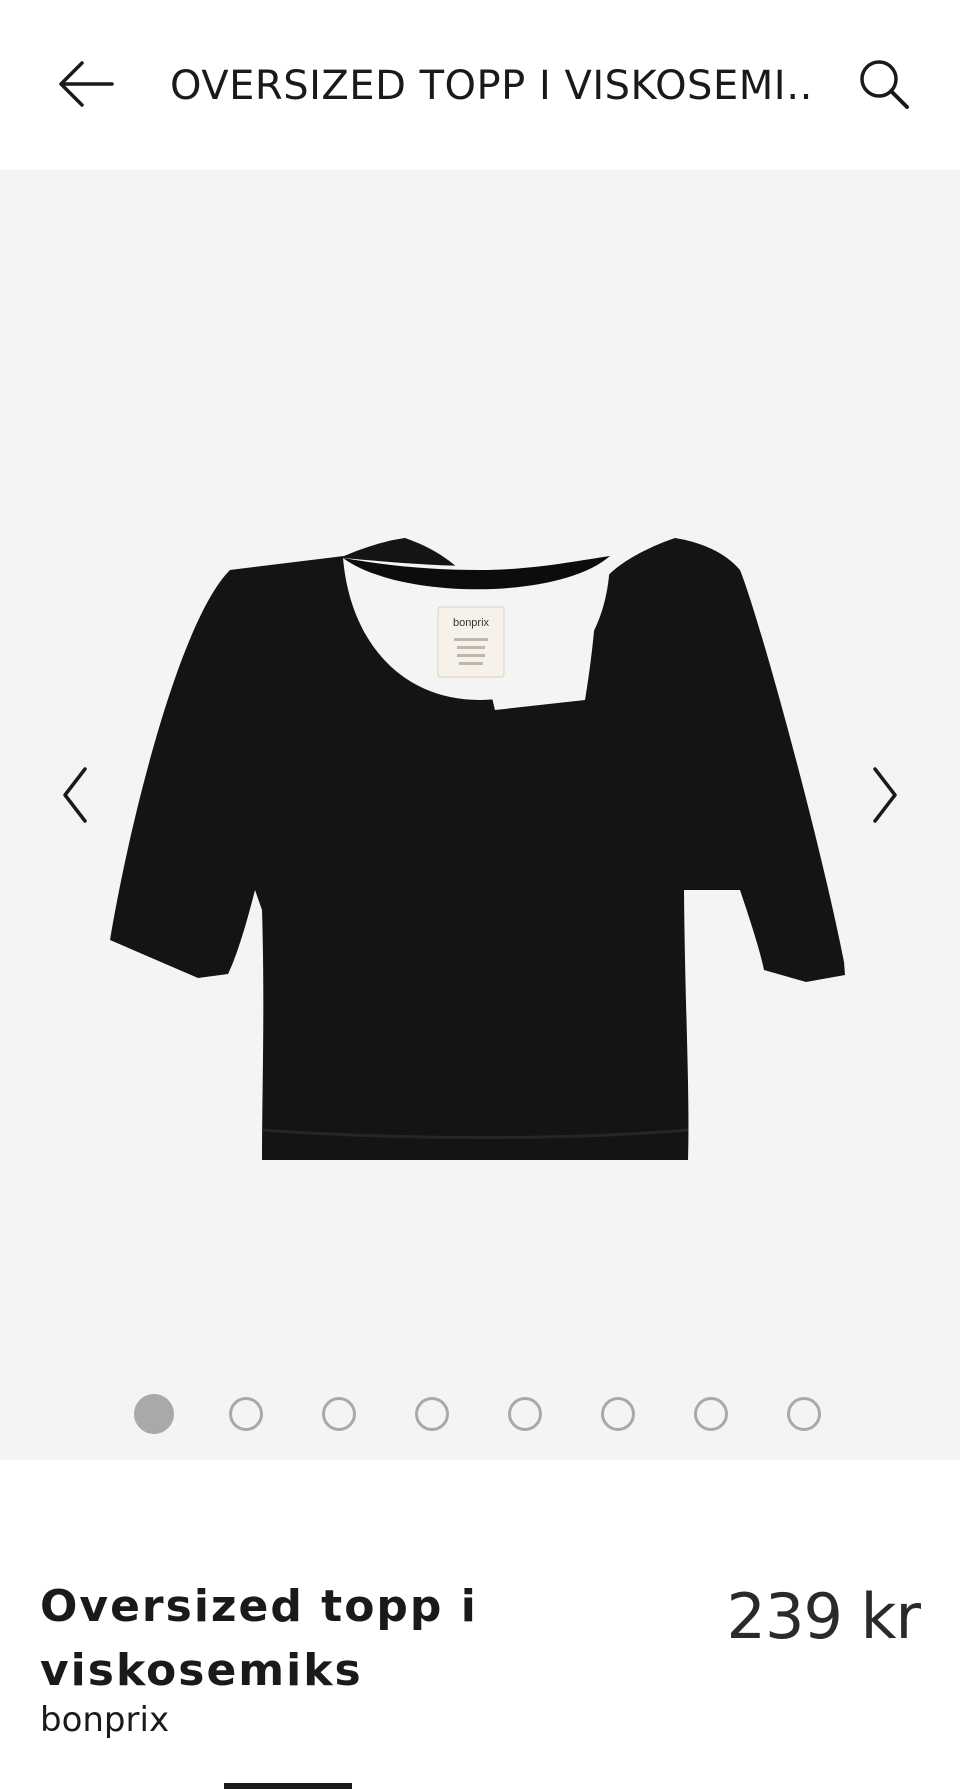 The image size is (960, 1790). Describe the element at coordinates (259, 1638) in the screenshot. I see `product-name: Oversized topp i viskosemiks` at that location.